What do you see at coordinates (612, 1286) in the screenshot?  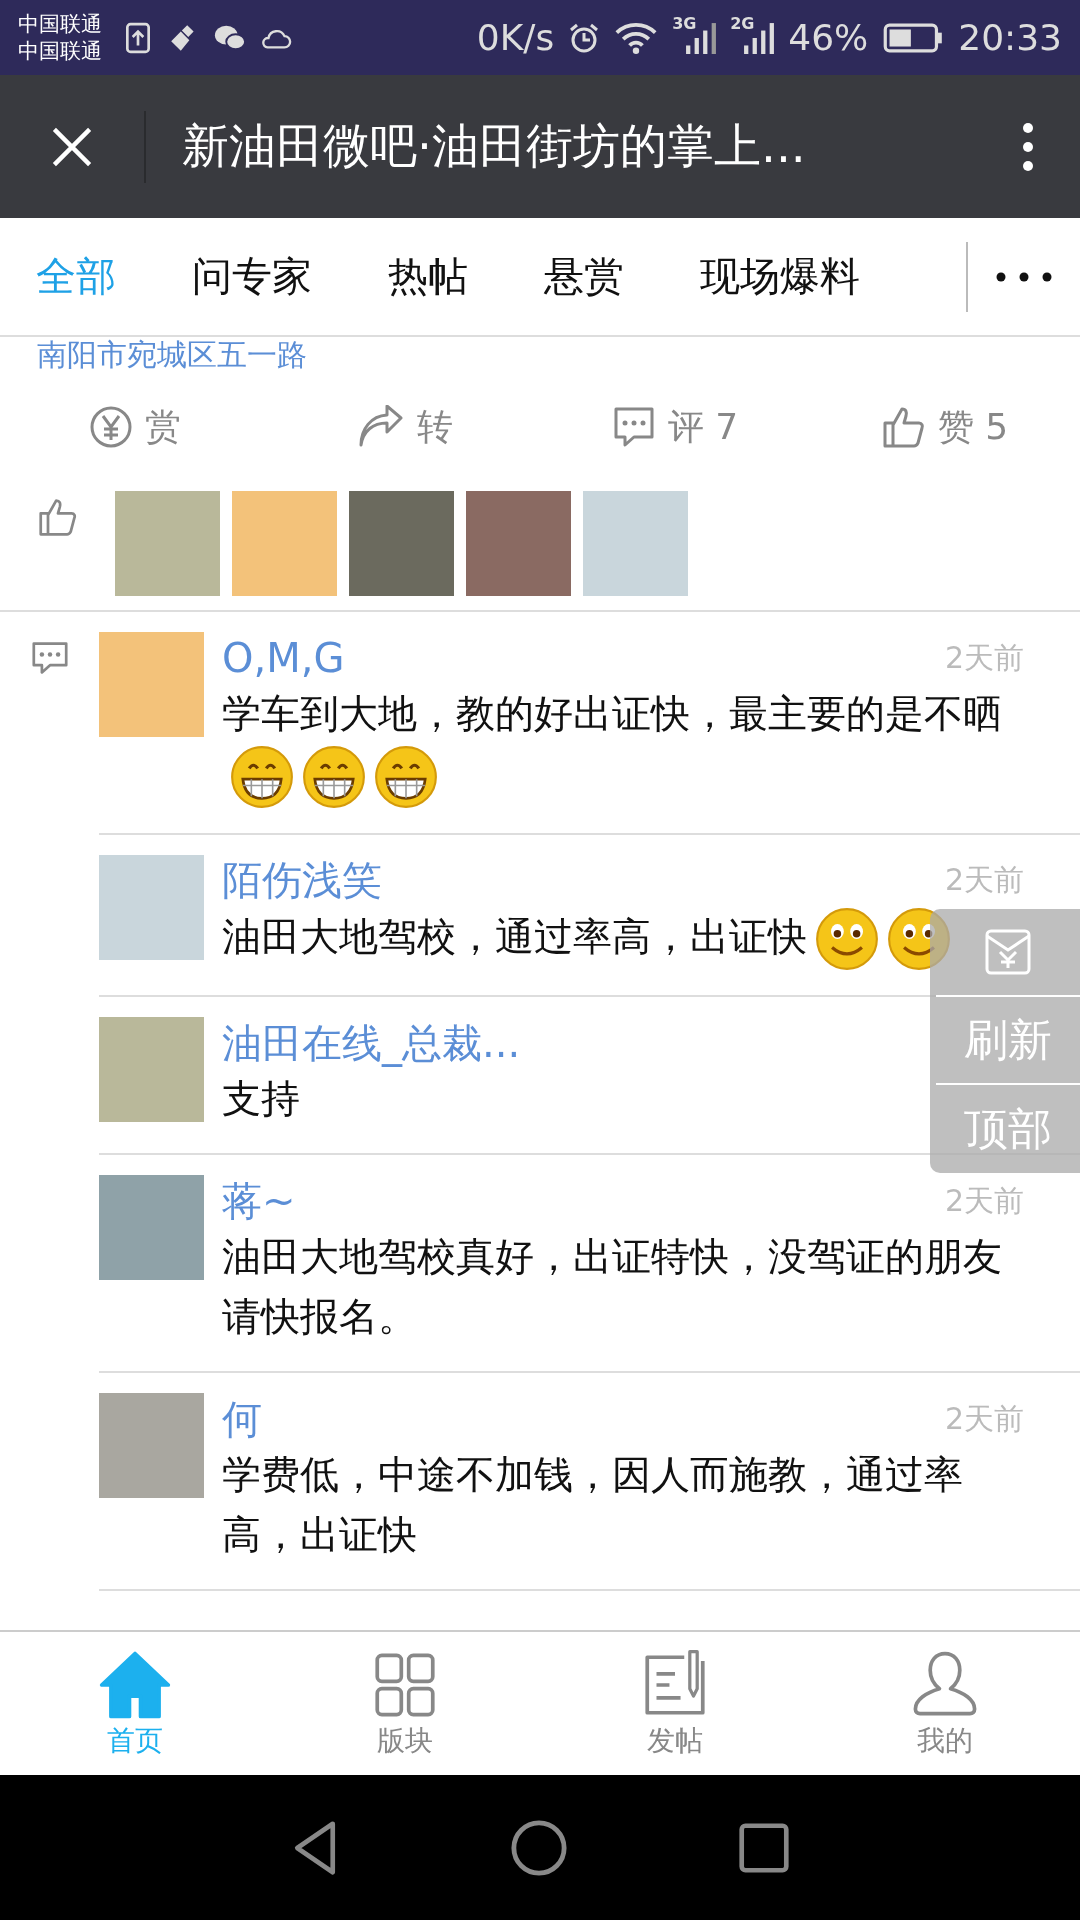 I see `comment-text: 油田大地驾校真好，出证特快，没驾证的朋友请快报名。` at bounding box center [612, 1286].